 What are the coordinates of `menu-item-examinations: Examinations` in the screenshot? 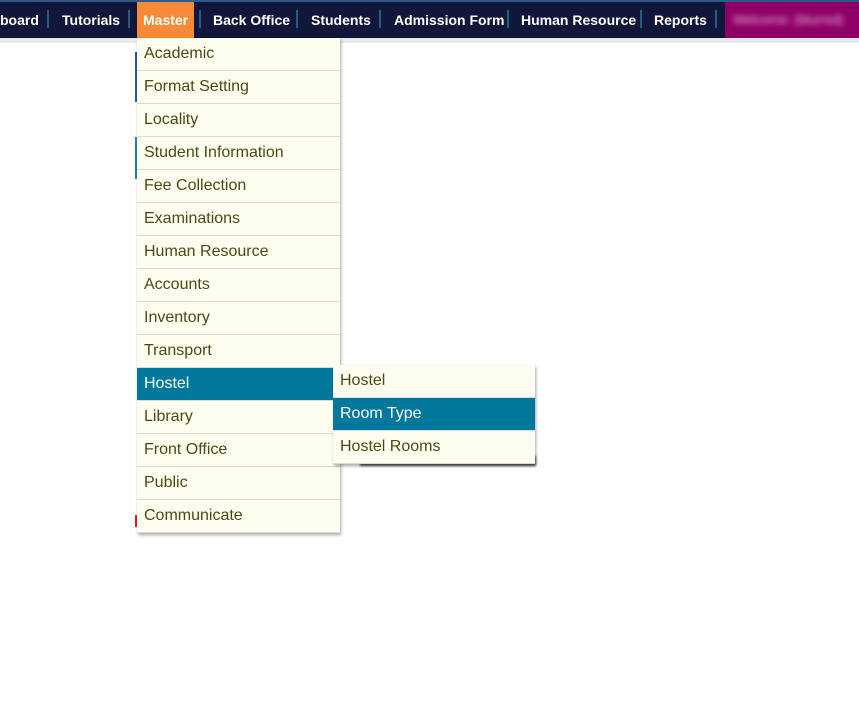 It's located at (238, 219).